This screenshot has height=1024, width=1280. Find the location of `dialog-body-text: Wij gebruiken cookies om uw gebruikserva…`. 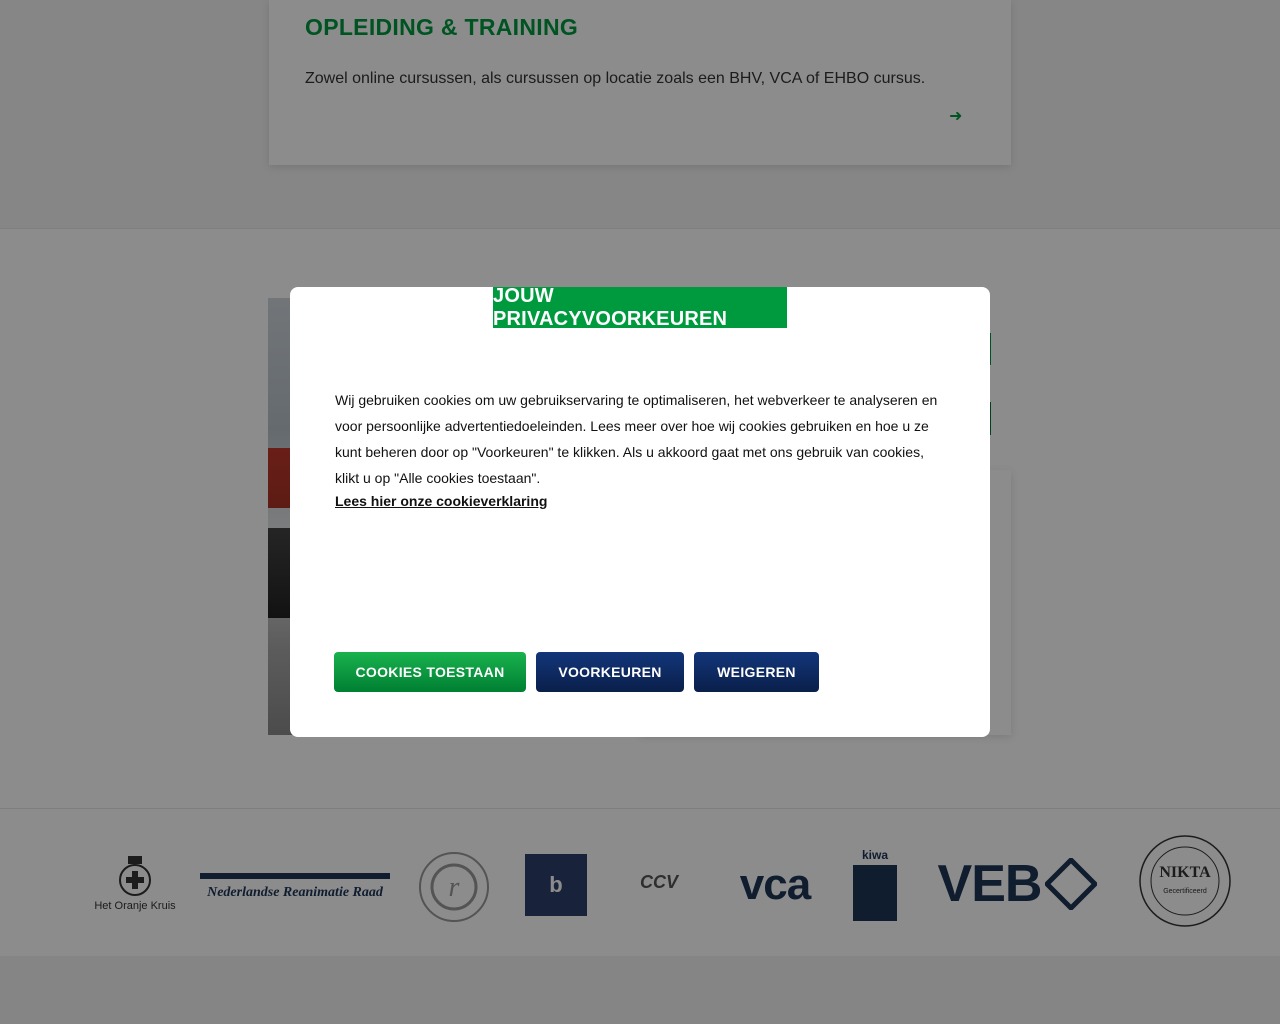

dialog-body-text: Wij gebruiken cookies om uw gebruikserva… is located at coordinates (636, 439).